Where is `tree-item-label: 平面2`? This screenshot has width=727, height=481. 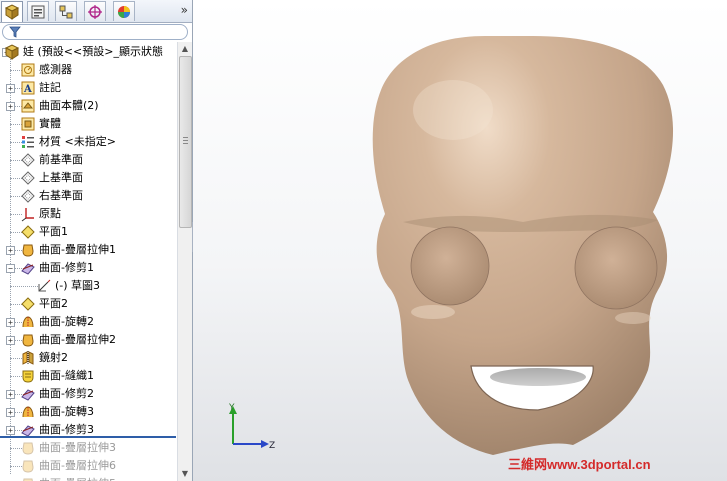
tree-item-label: 平面2 is located at coordinates (53, 303).